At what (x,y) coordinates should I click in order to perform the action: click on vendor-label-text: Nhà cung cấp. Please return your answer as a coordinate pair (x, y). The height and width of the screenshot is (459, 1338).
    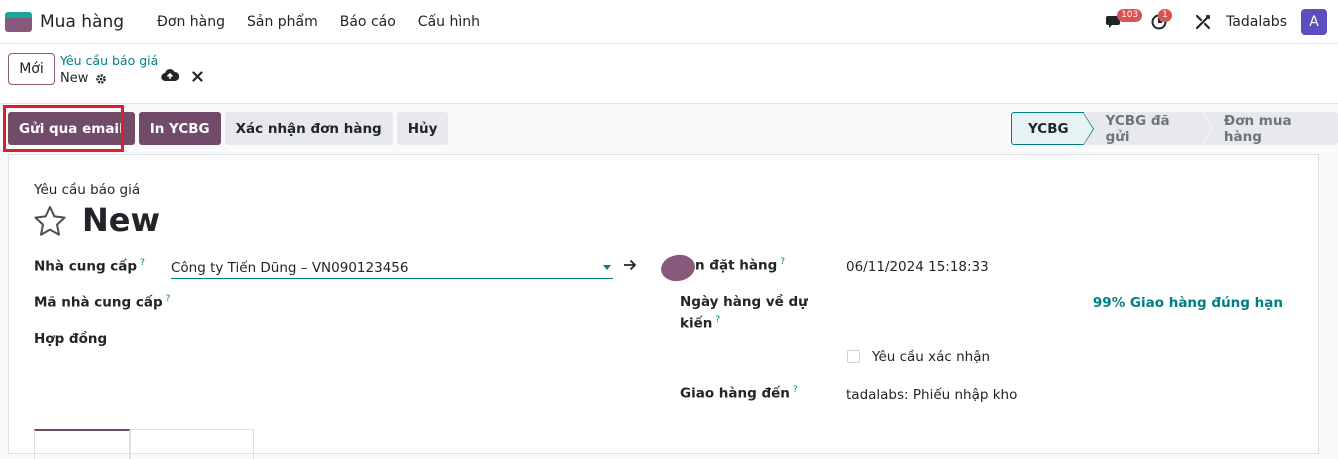
    Looking at the image, I should click on (86, 266).